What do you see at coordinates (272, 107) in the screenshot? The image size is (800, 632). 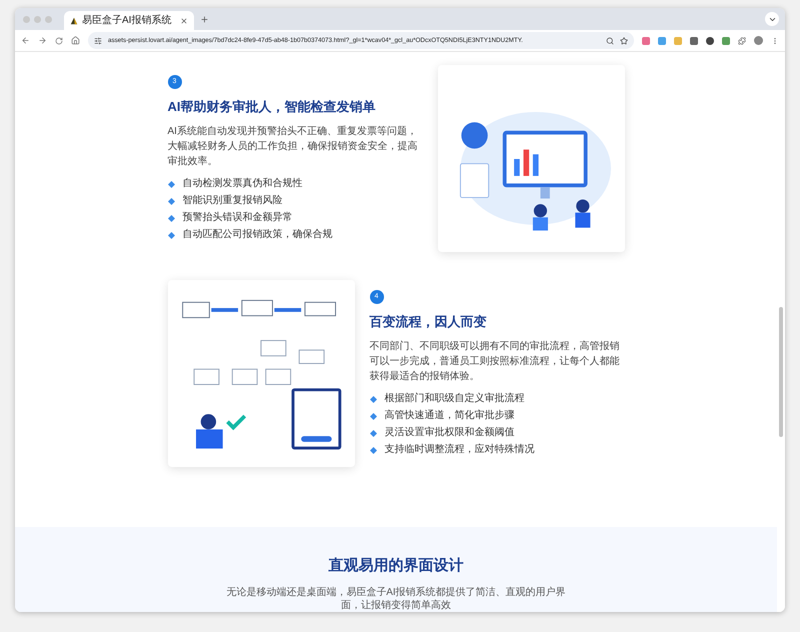 I see `feature-title: AI帮助财务审批人，智能检查发销单` at bounding box center [272, 107].